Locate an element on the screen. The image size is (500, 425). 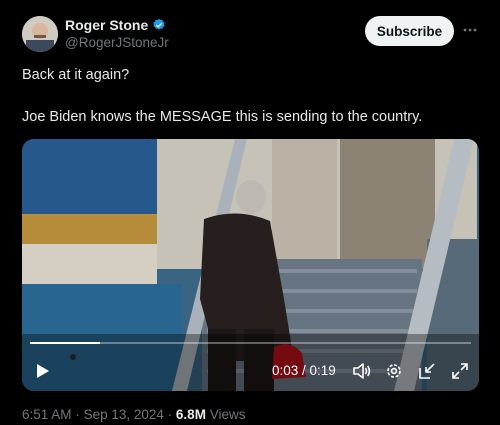
subscribe-button: Subscribe is located at coordinates (409, 31).